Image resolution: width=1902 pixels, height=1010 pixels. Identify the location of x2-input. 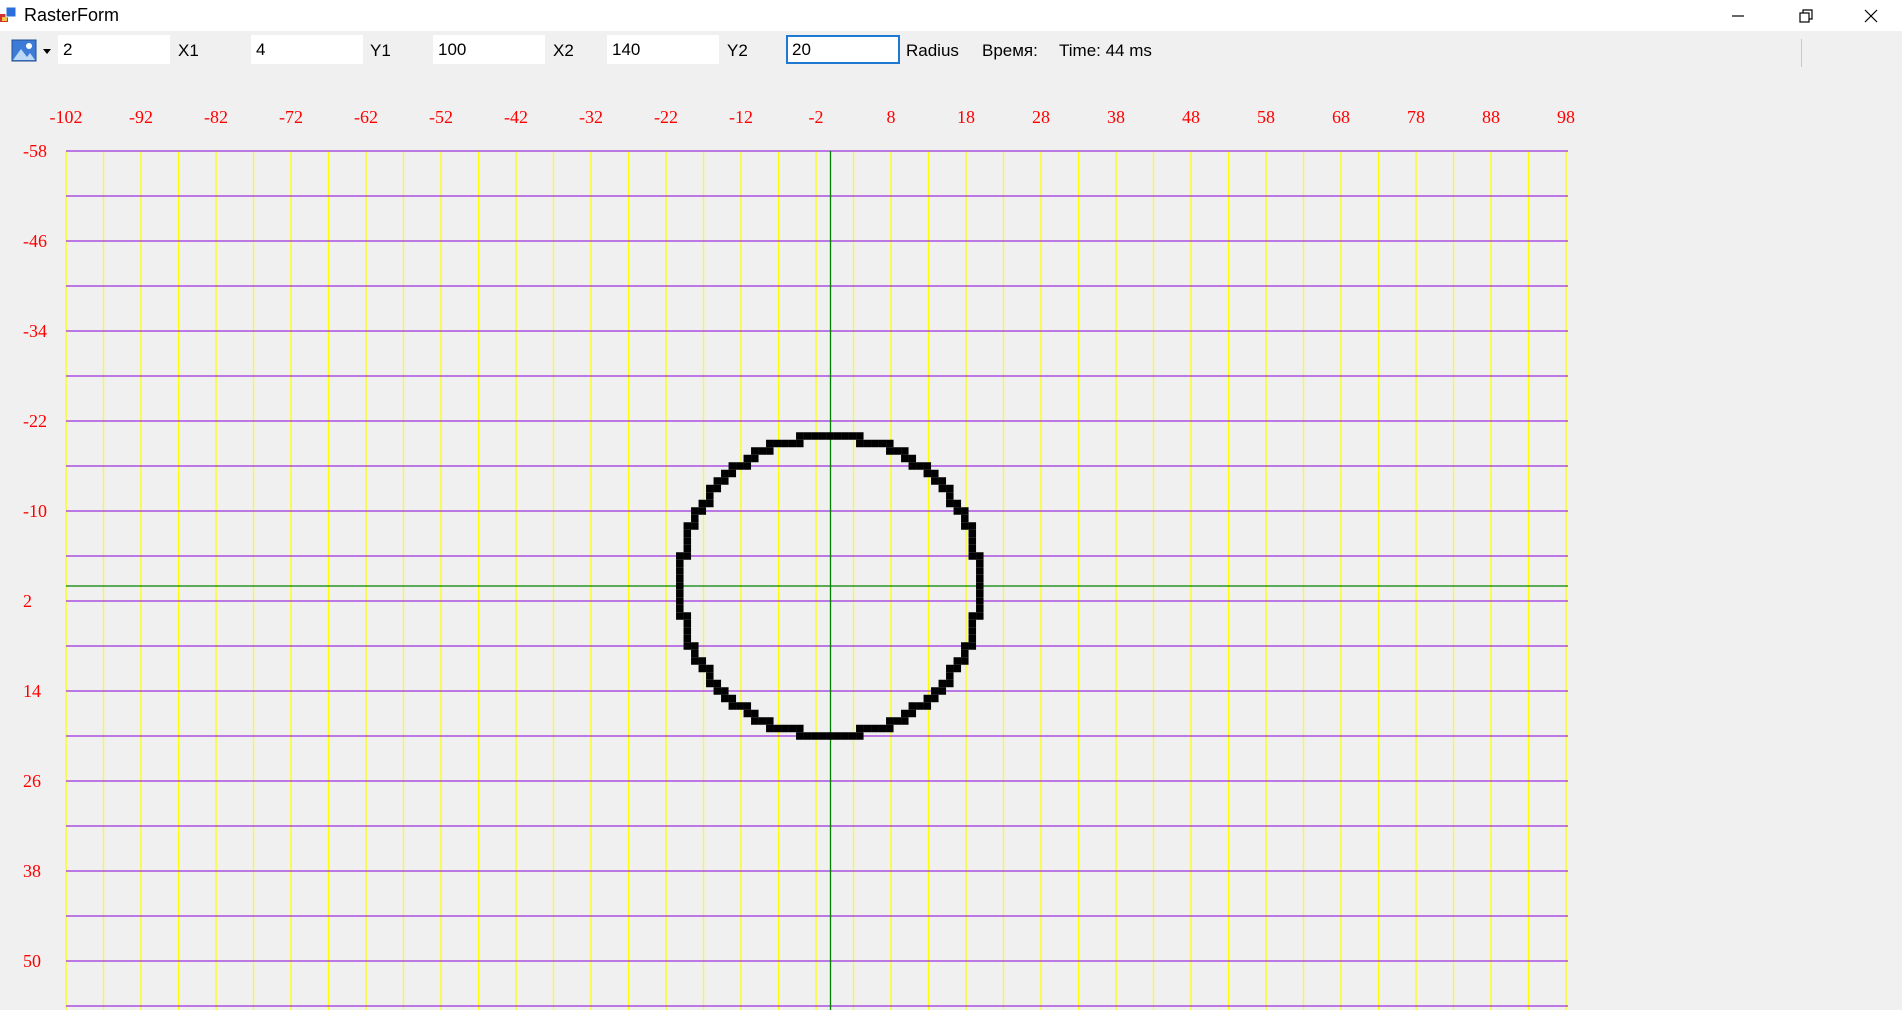
(663, 49).